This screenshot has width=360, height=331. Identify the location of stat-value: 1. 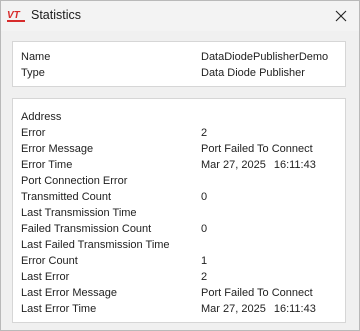
(204, 261).